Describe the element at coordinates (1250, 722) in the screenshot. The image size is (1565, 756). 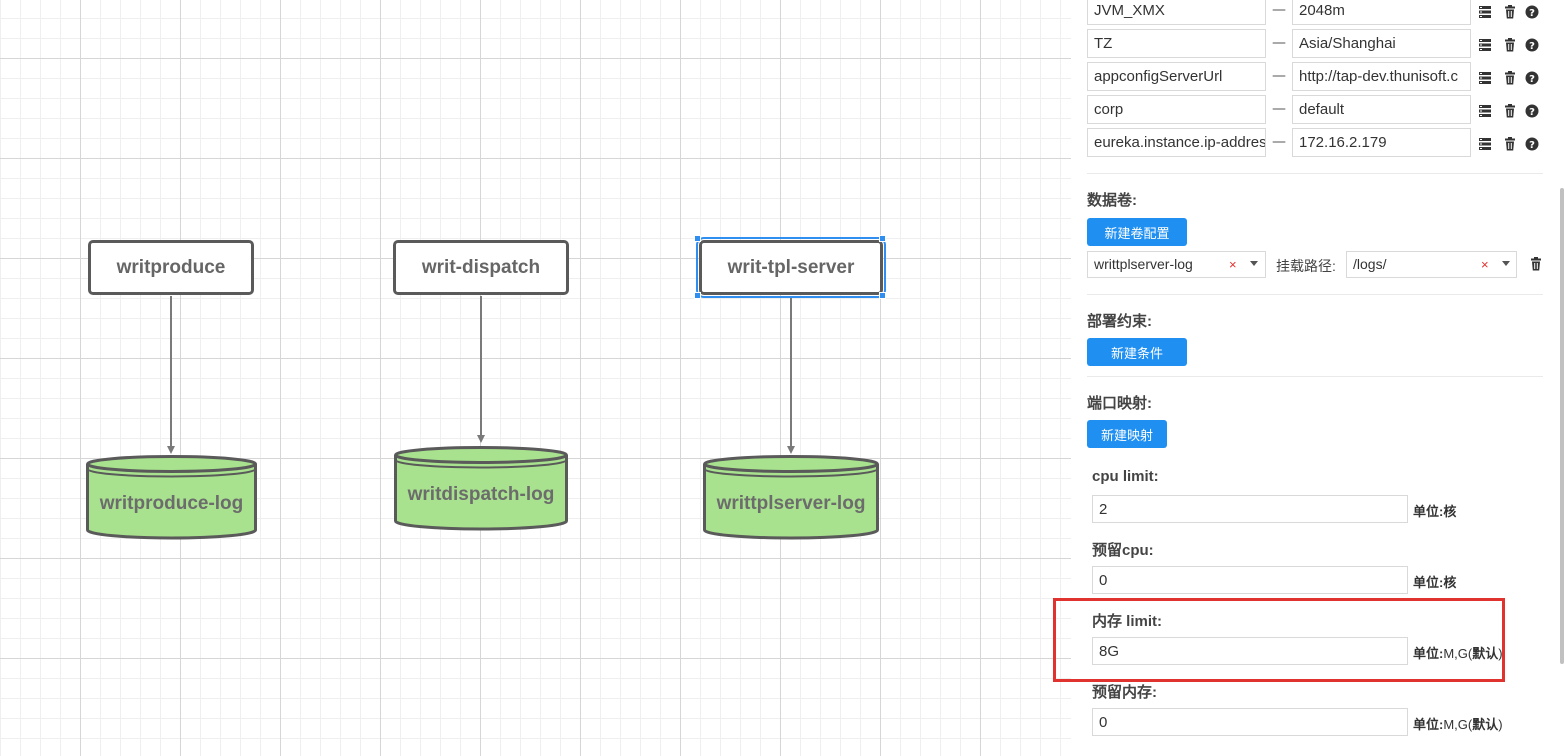
I see `memory-reserve-input: 0` at that location.